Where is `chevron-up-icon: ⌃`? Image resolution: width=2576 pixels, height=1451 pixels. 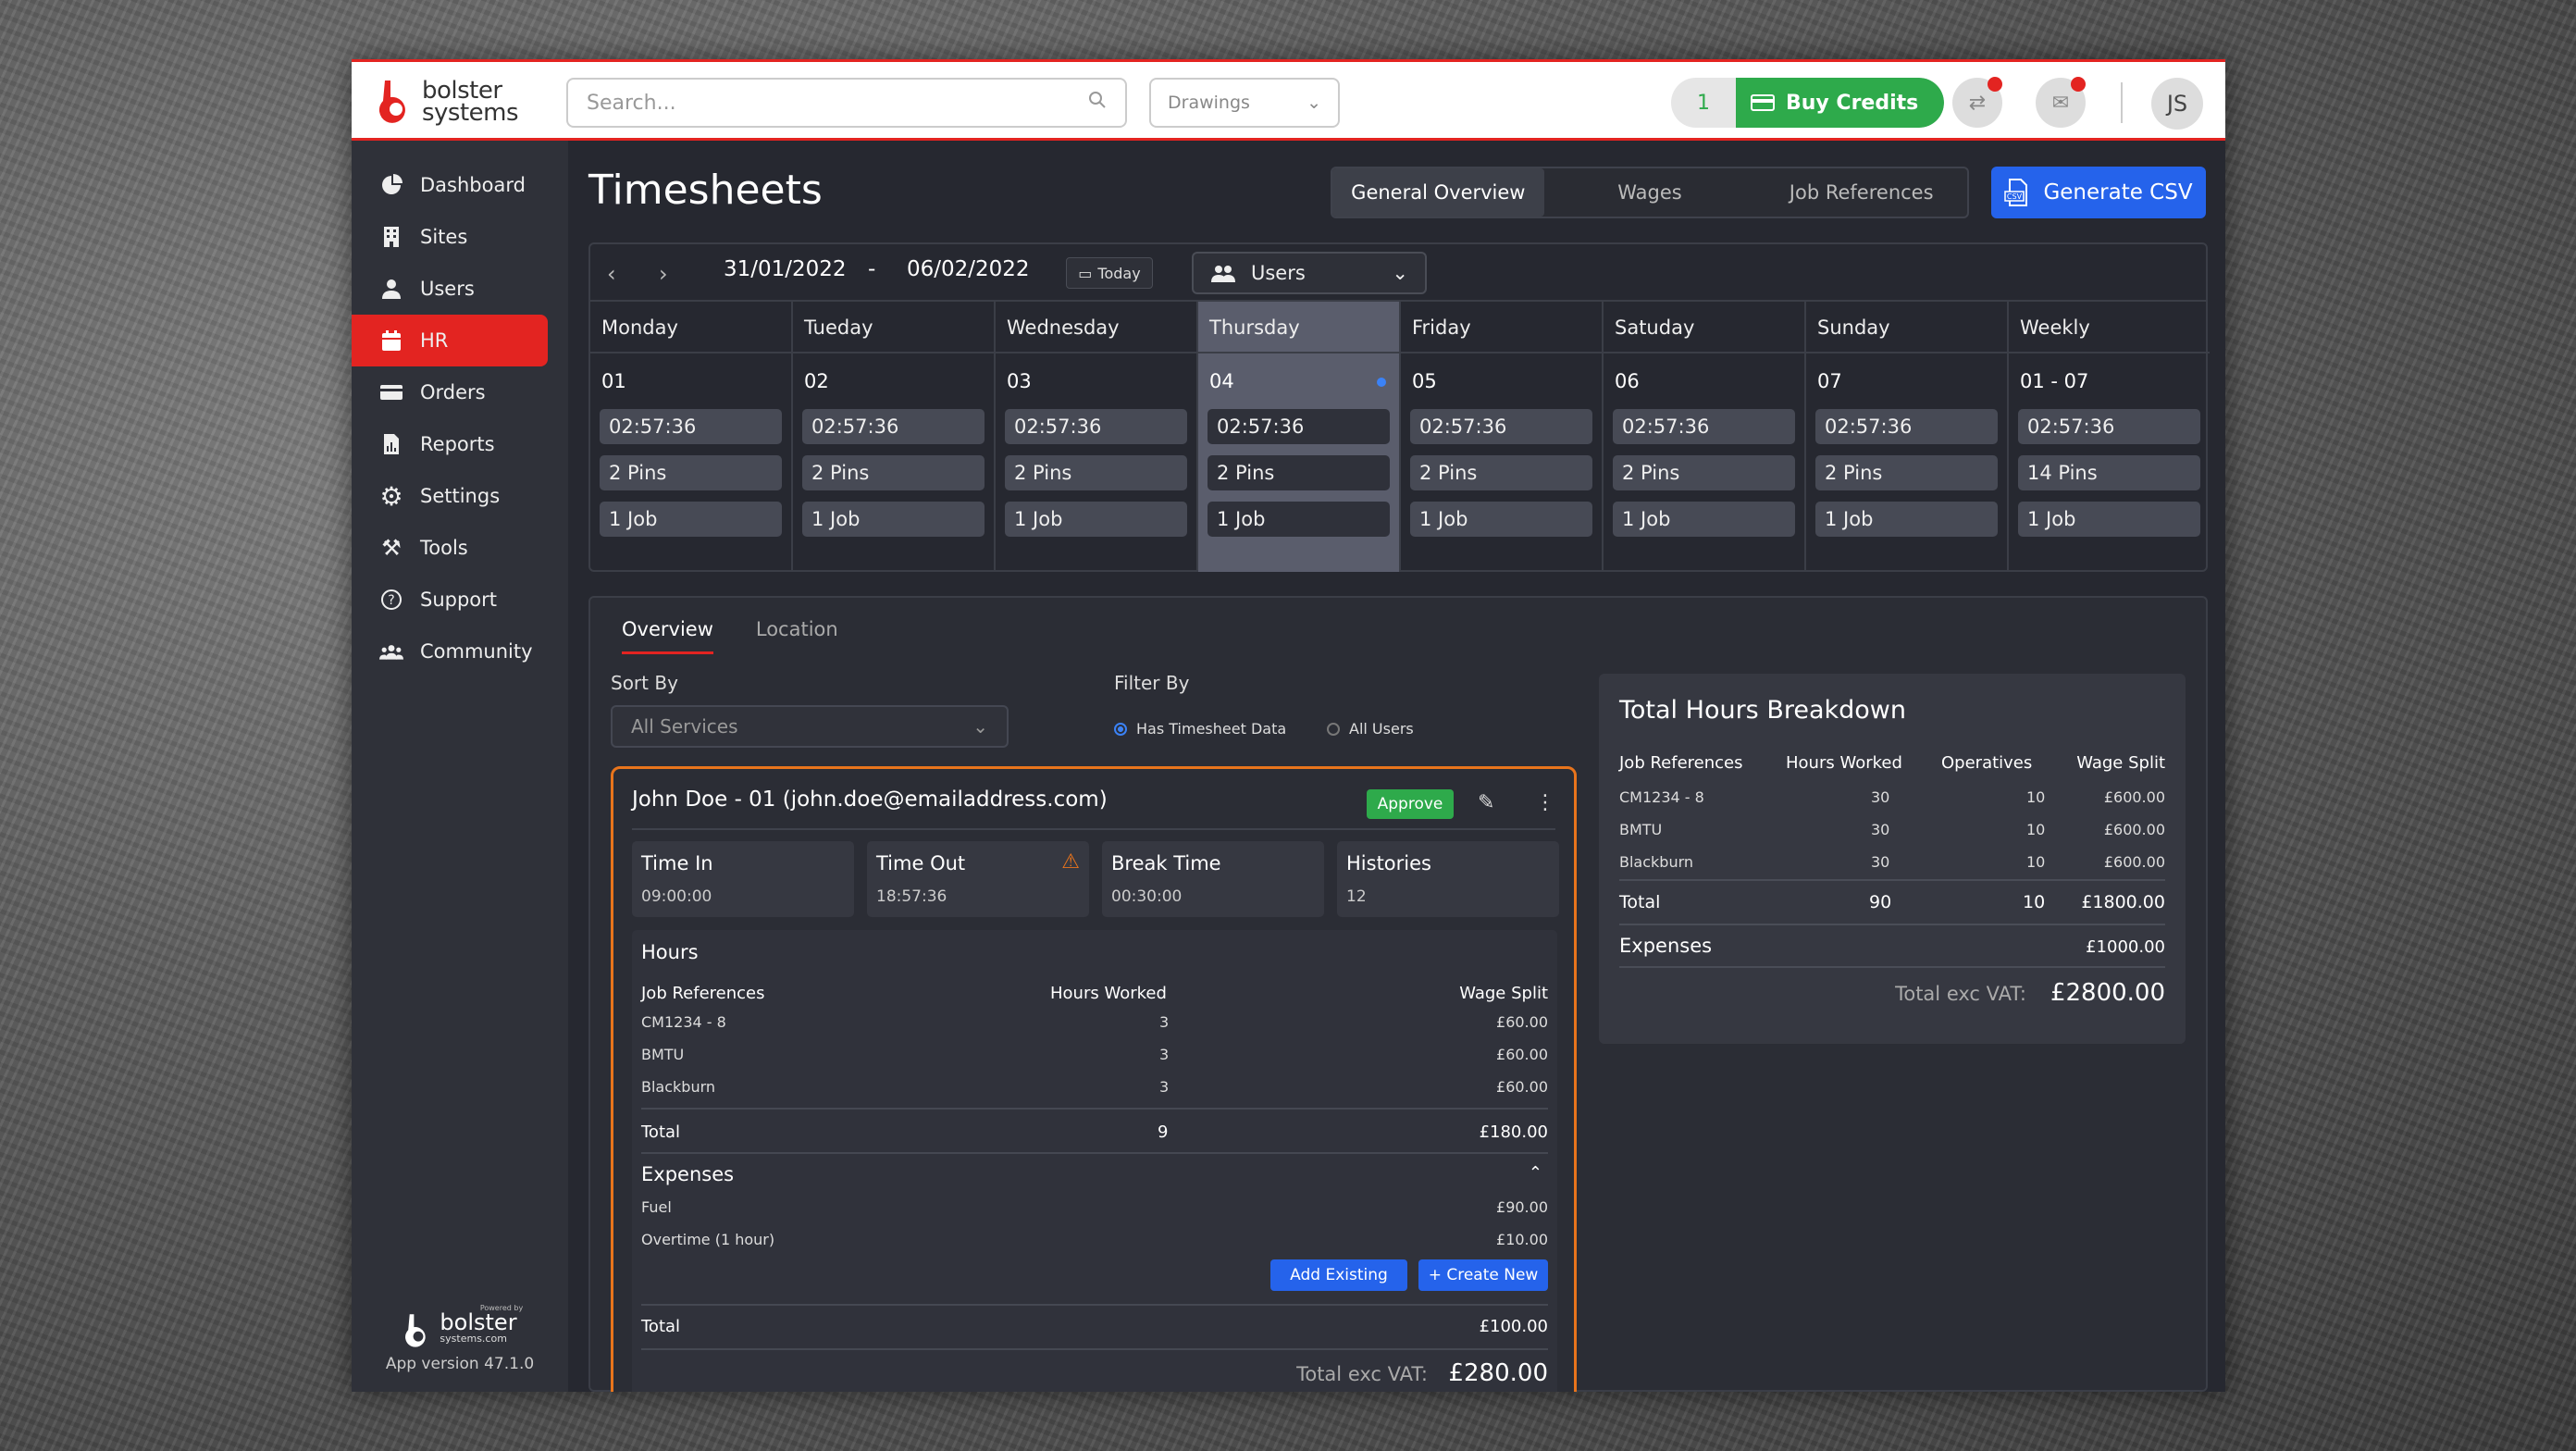
chevron-up-icon: ⌃ is located at coordinates (1535, 1173).